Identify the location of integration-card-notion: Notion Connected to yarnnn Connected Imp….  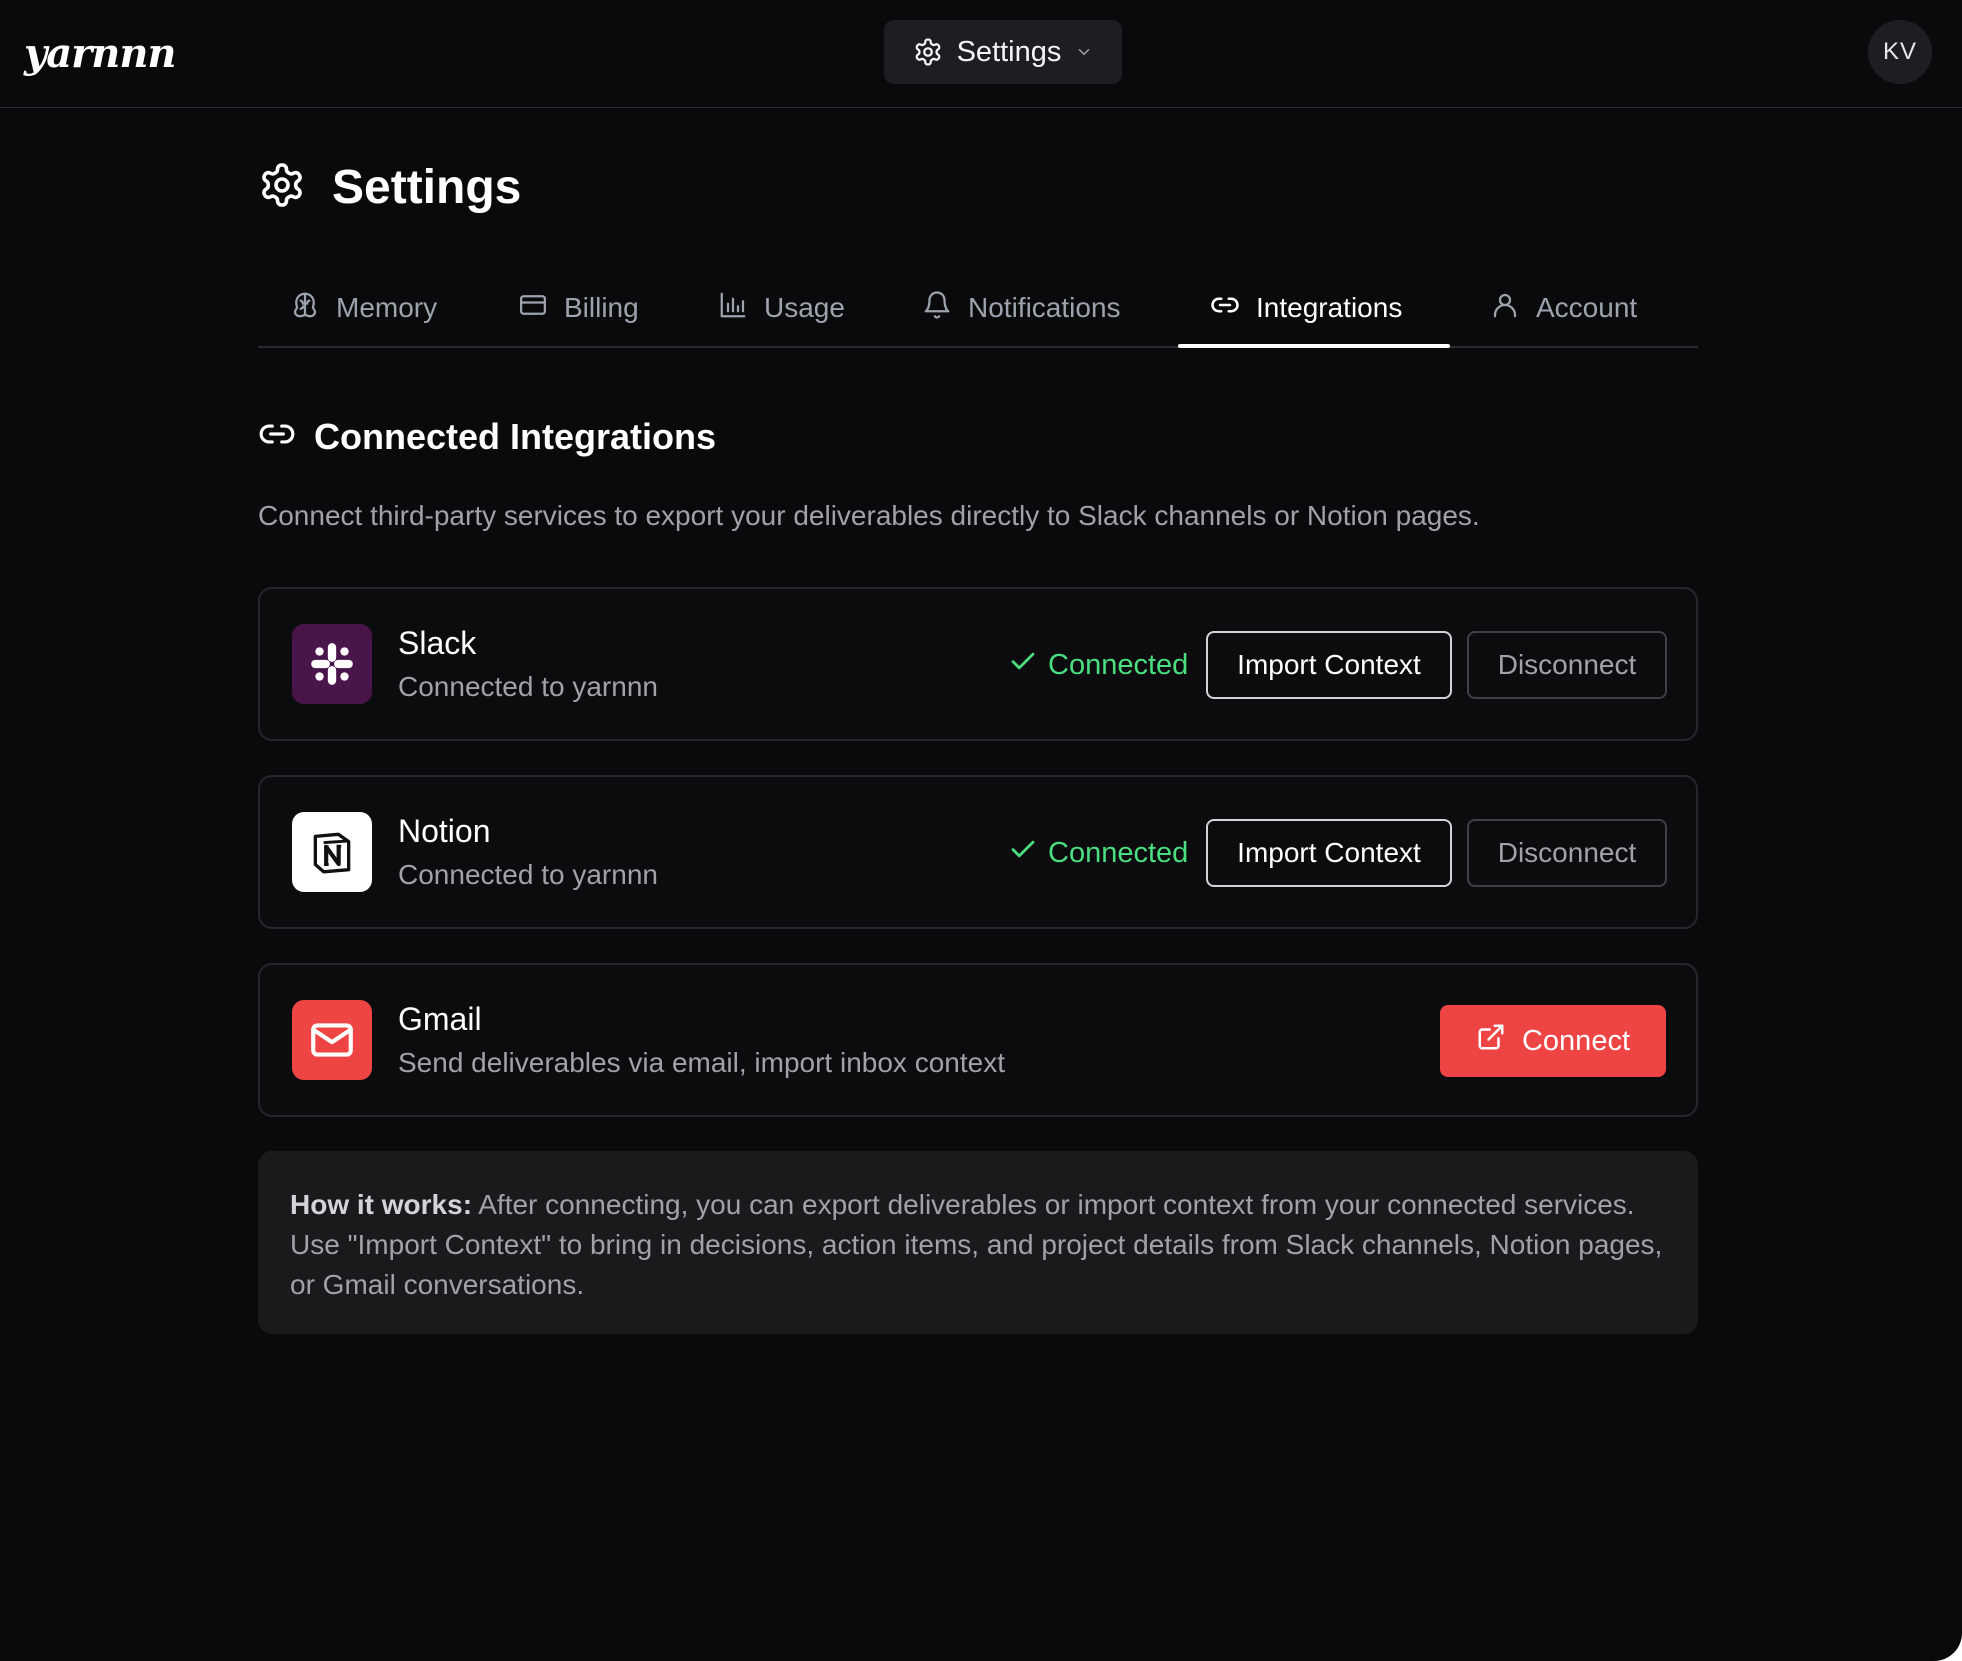
(978, 852).